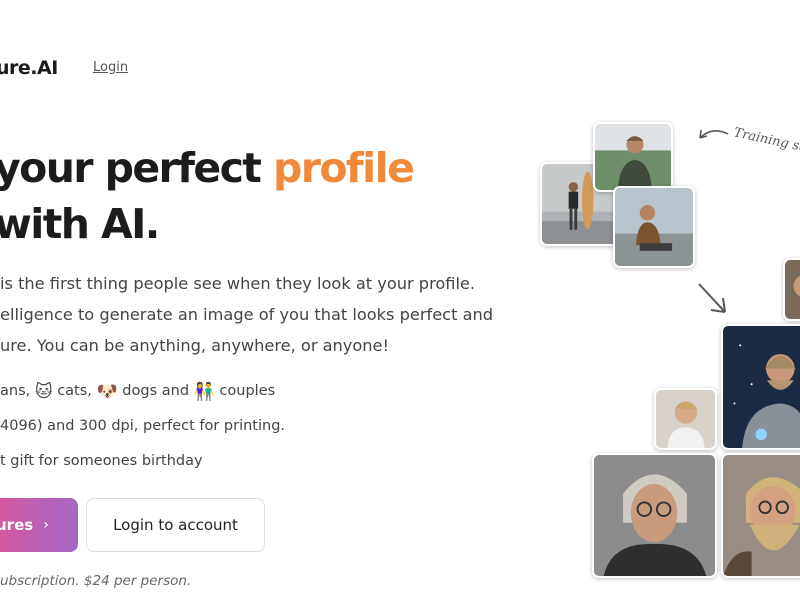  What do you see at coordinates (207, 196) in the screenshot?
I see `hero-headline: your perfect profile with AI.` at bounding box center [207, 196].